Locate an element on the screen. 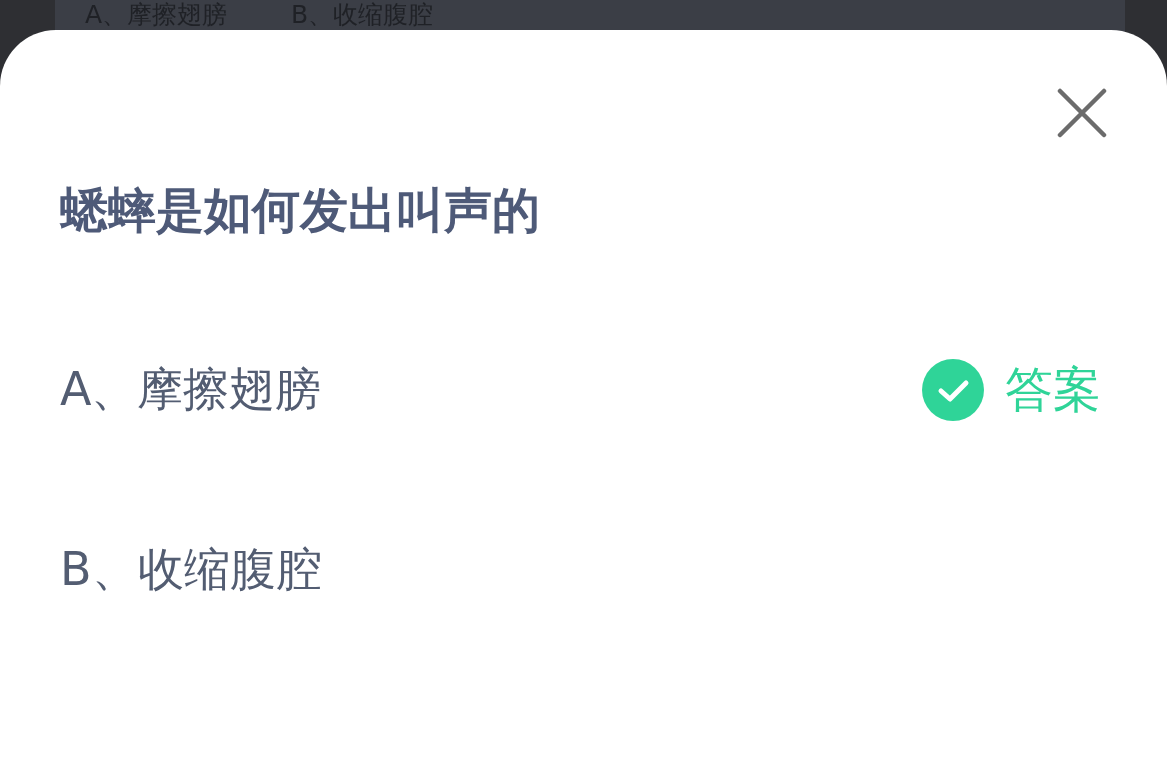 The height and width of the screenshot is (780, 1167). answer-option: A、摩擦翅膀 is located at coordinates (191, 390).